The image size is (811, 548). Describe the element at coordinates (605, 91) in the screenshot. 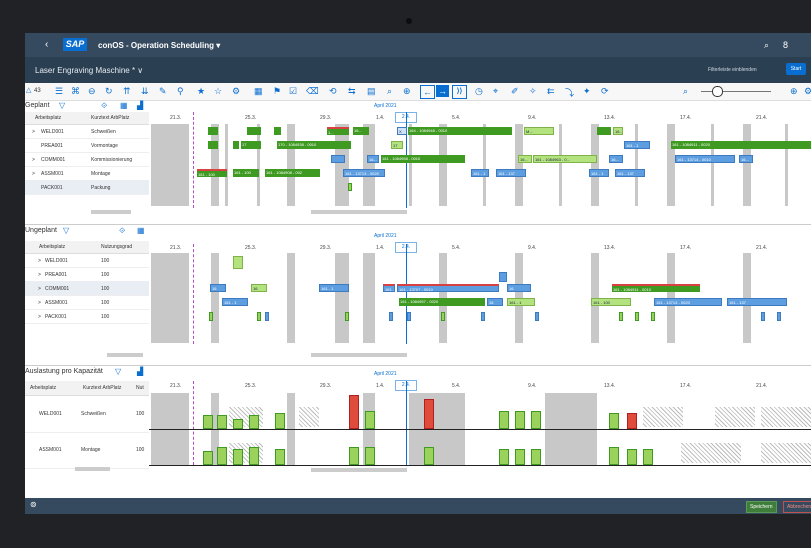

I see `sync-icon: ⟳` at that location.